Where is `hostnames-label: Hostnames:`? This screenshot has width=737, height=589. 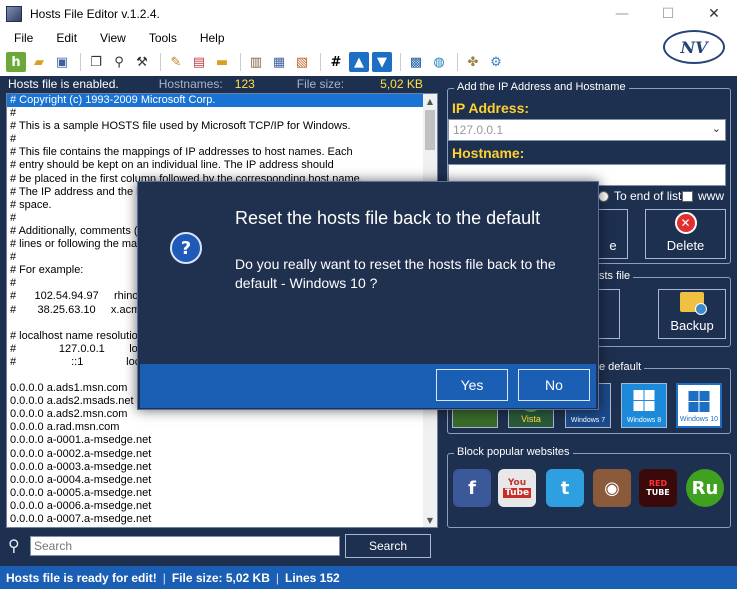
hostnames-label: Hostnames: is located at coordinates (190, 84).